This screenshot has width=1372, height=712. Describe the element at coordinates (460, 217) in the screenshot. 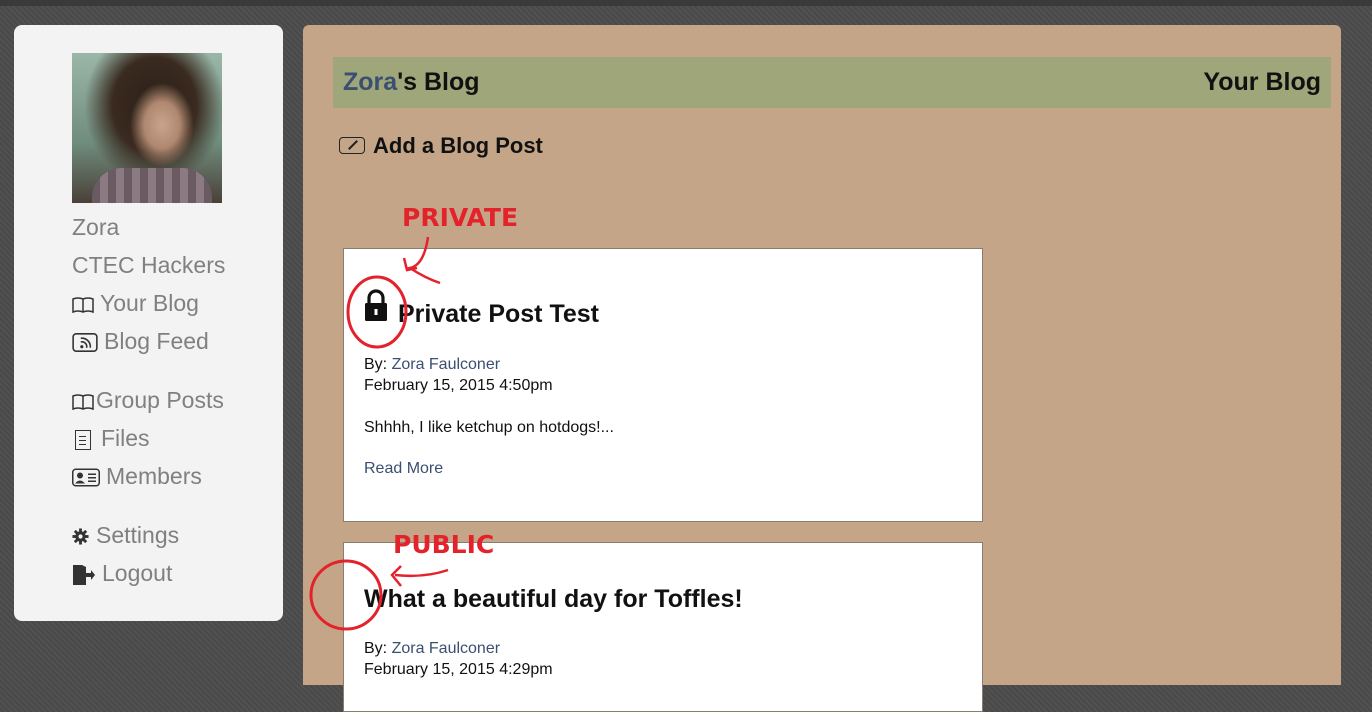

I see `private-annotation-label: PRIVATE` at that location.